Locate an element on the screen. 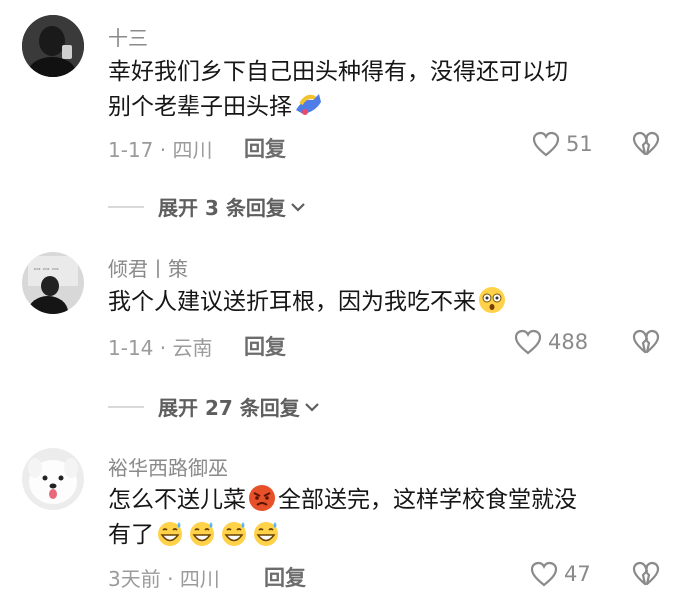 The width and height of the screenshot is (690, 606). comment-text-line: 我个人建议送折耳根，因为我吃不来 is located at coordinates (388, 302).